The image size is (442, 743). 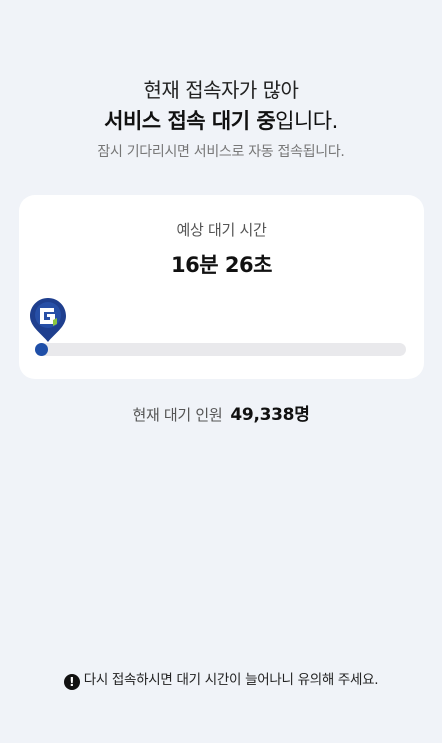 I want to click on reconnect-notice: ! 다시 접속하시면 대기 시간이 늘어나니 유의해 주세요., so click(x=221, y=679).